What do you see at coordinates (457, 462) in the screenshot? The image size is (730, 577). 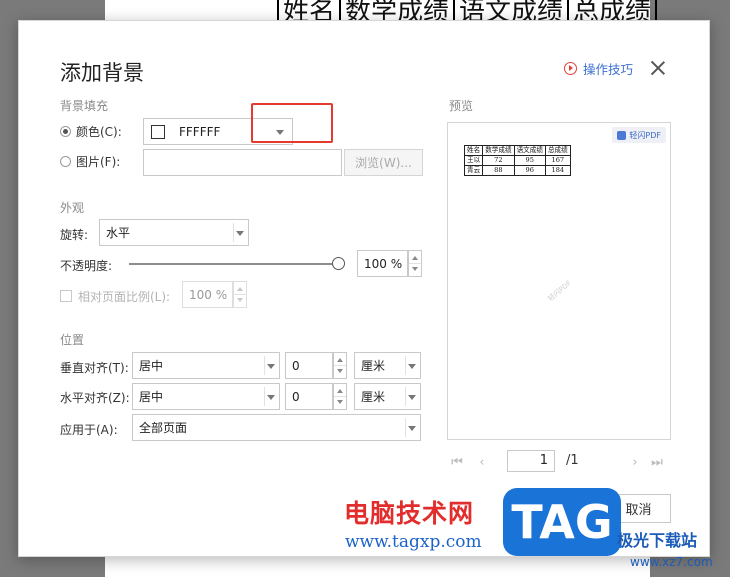 I see `first-page-icon: ⏮` at bounding box center [457, 462].